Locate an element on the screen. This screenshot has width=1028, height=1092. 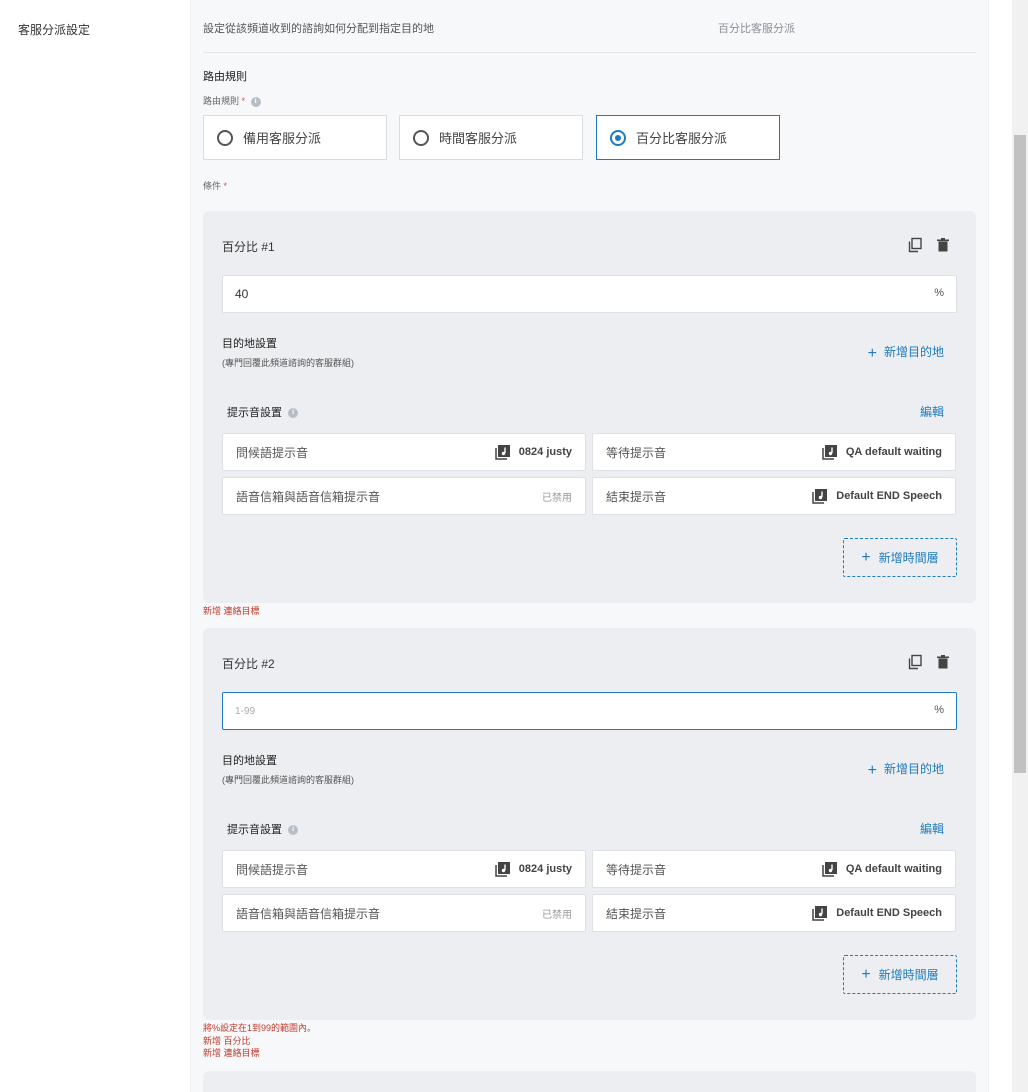
percentage-placeholder: 1-99 is located at coordinates (245, 711).